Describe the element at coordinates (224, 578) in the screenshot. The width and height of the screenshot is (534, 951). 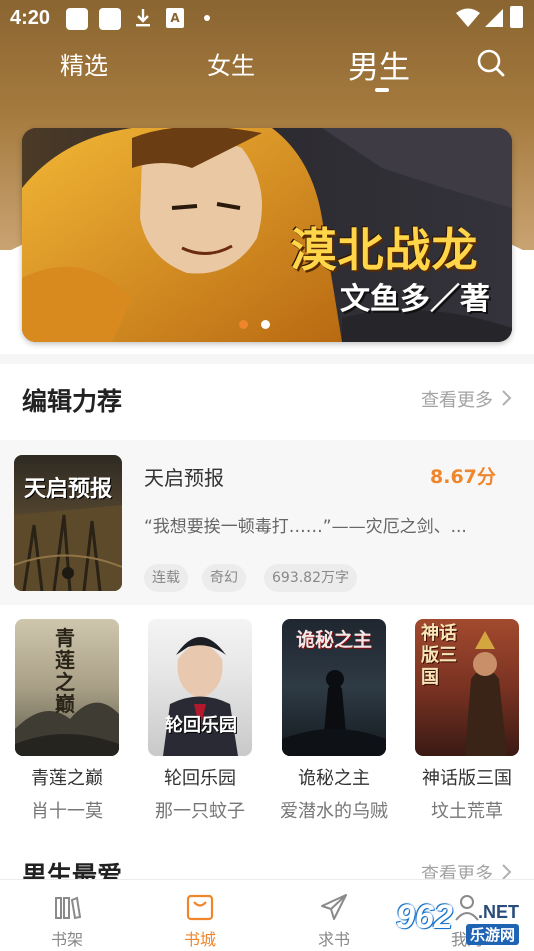
I see `genre-badge: 奇幻` at that location.